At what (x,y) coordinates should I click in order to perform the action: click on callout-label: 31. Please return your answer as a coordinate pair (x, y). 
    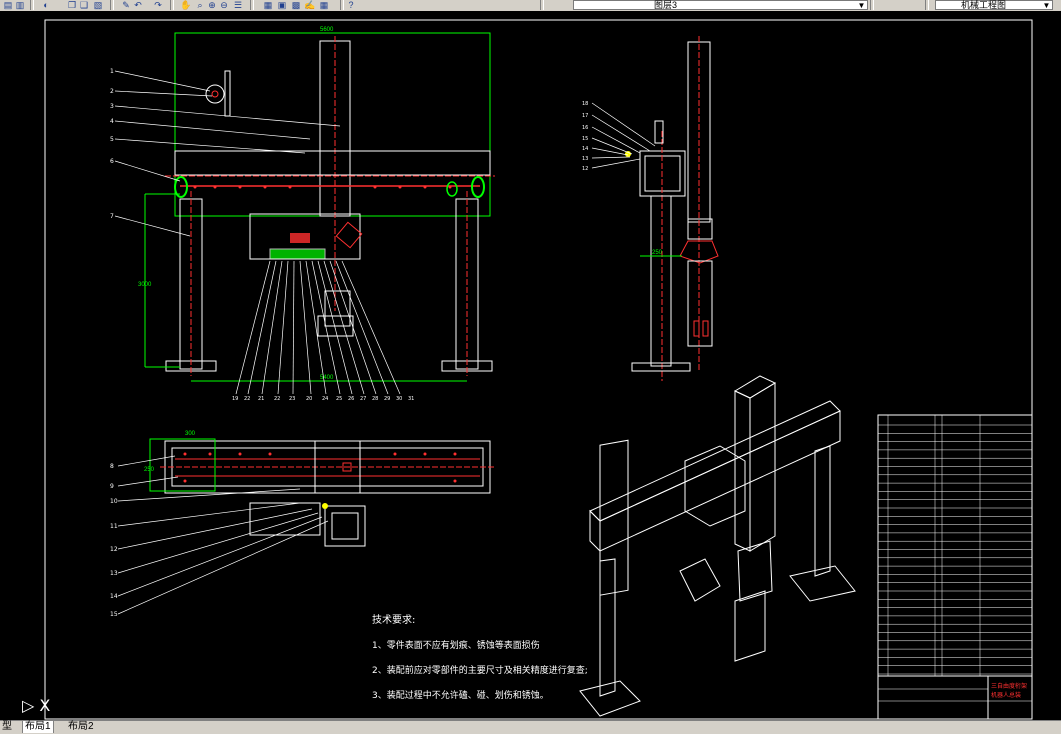
    Looking at the image, I should click on (411, 399).